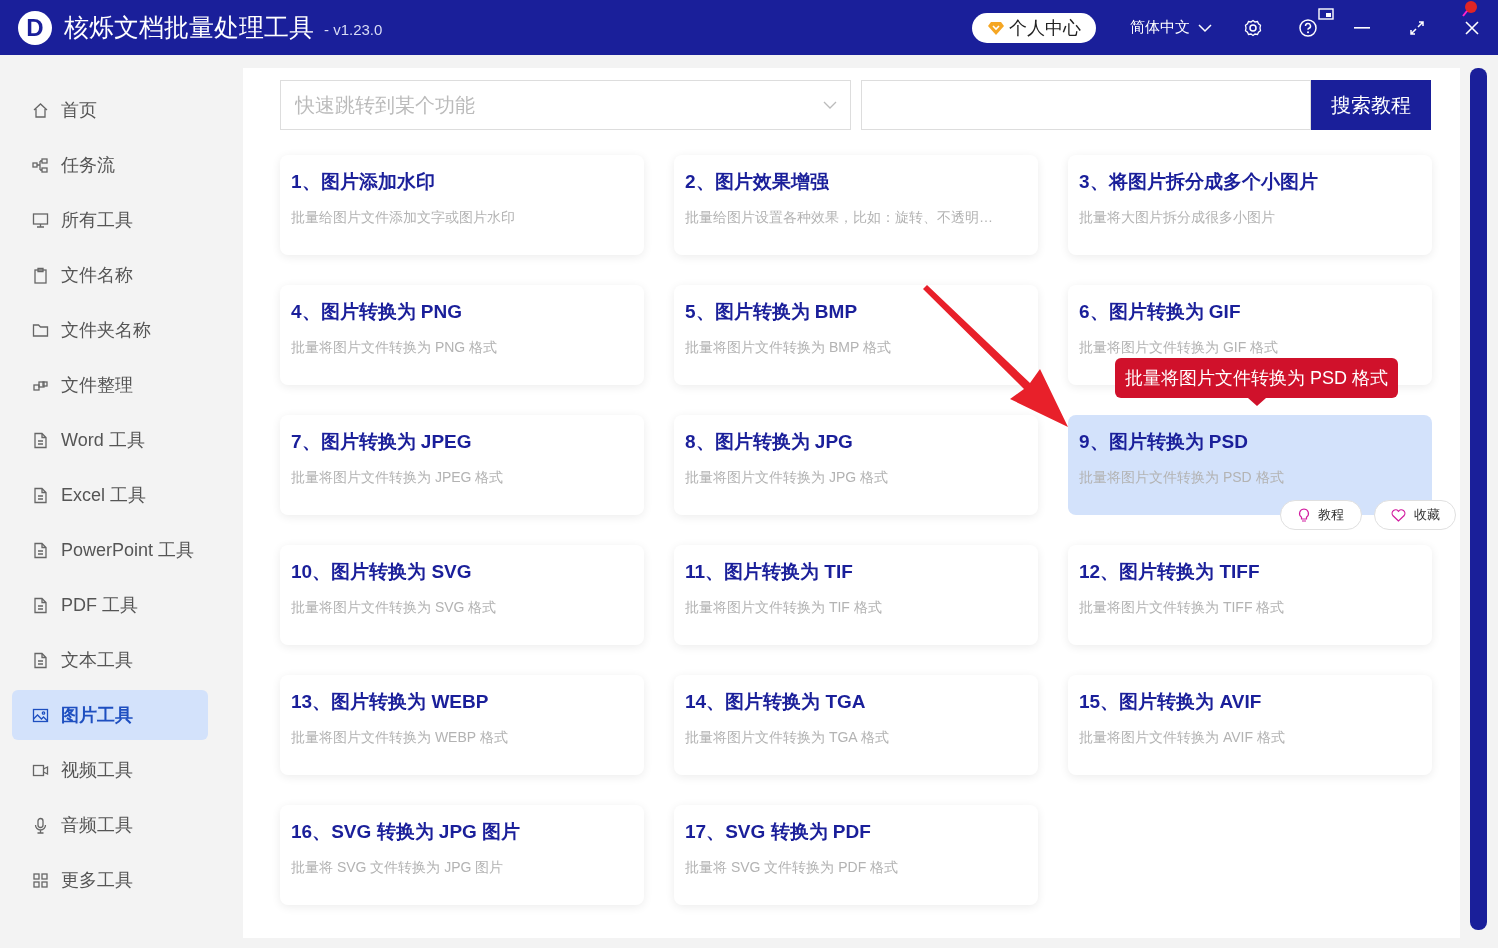 The width and height of the screenshot is (1498, 948). Describe the element at coordinates (40, 825) in the screenshot. I see `mic-icon` at that location.